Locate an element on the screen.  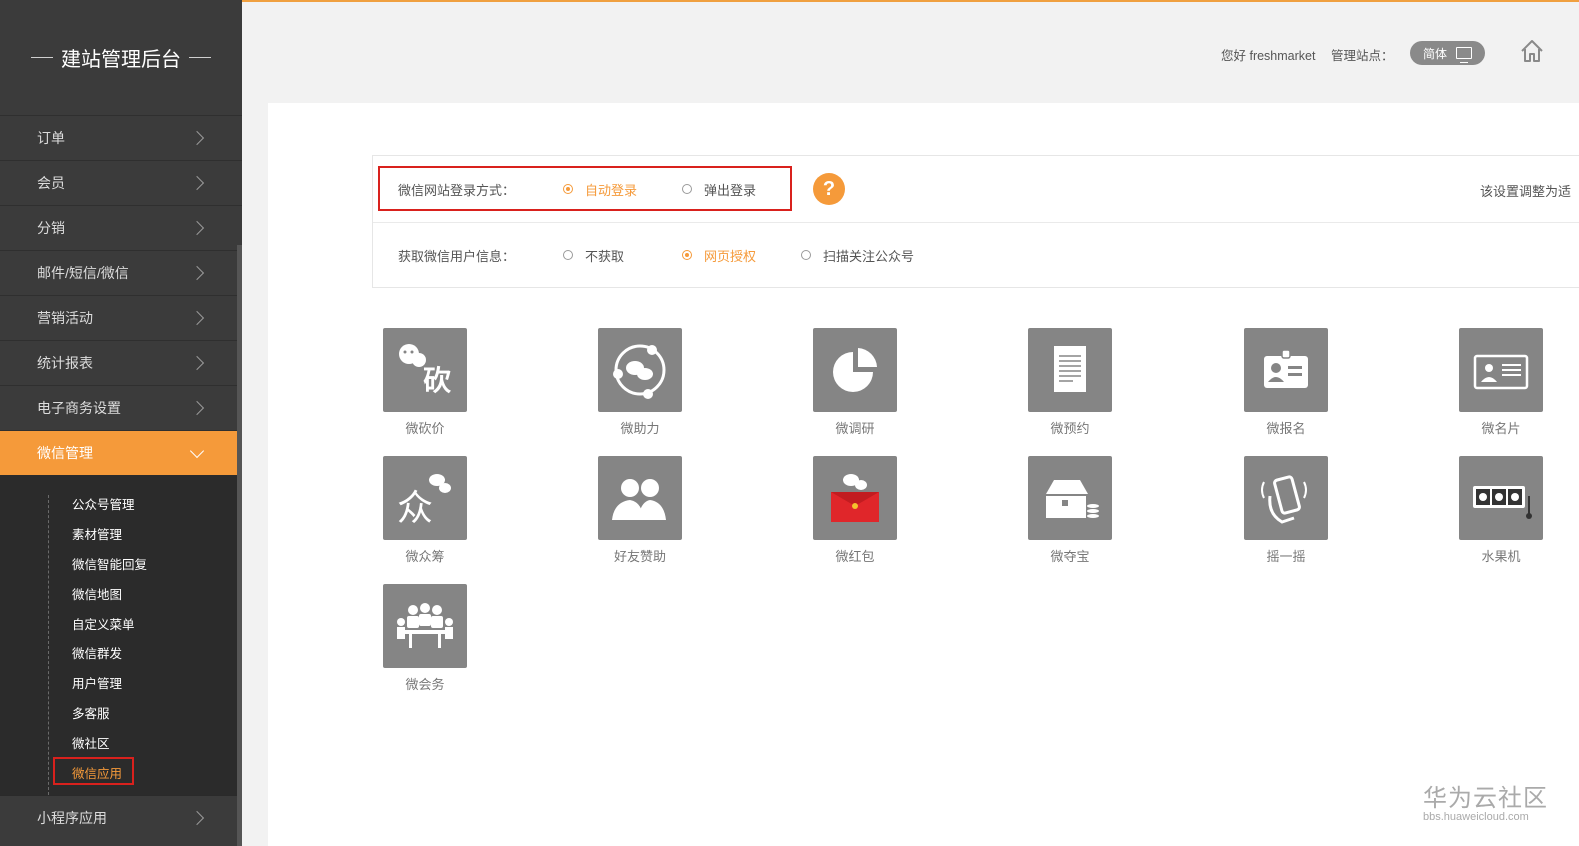
treasure-icon is located at coordinates (1070, 498).